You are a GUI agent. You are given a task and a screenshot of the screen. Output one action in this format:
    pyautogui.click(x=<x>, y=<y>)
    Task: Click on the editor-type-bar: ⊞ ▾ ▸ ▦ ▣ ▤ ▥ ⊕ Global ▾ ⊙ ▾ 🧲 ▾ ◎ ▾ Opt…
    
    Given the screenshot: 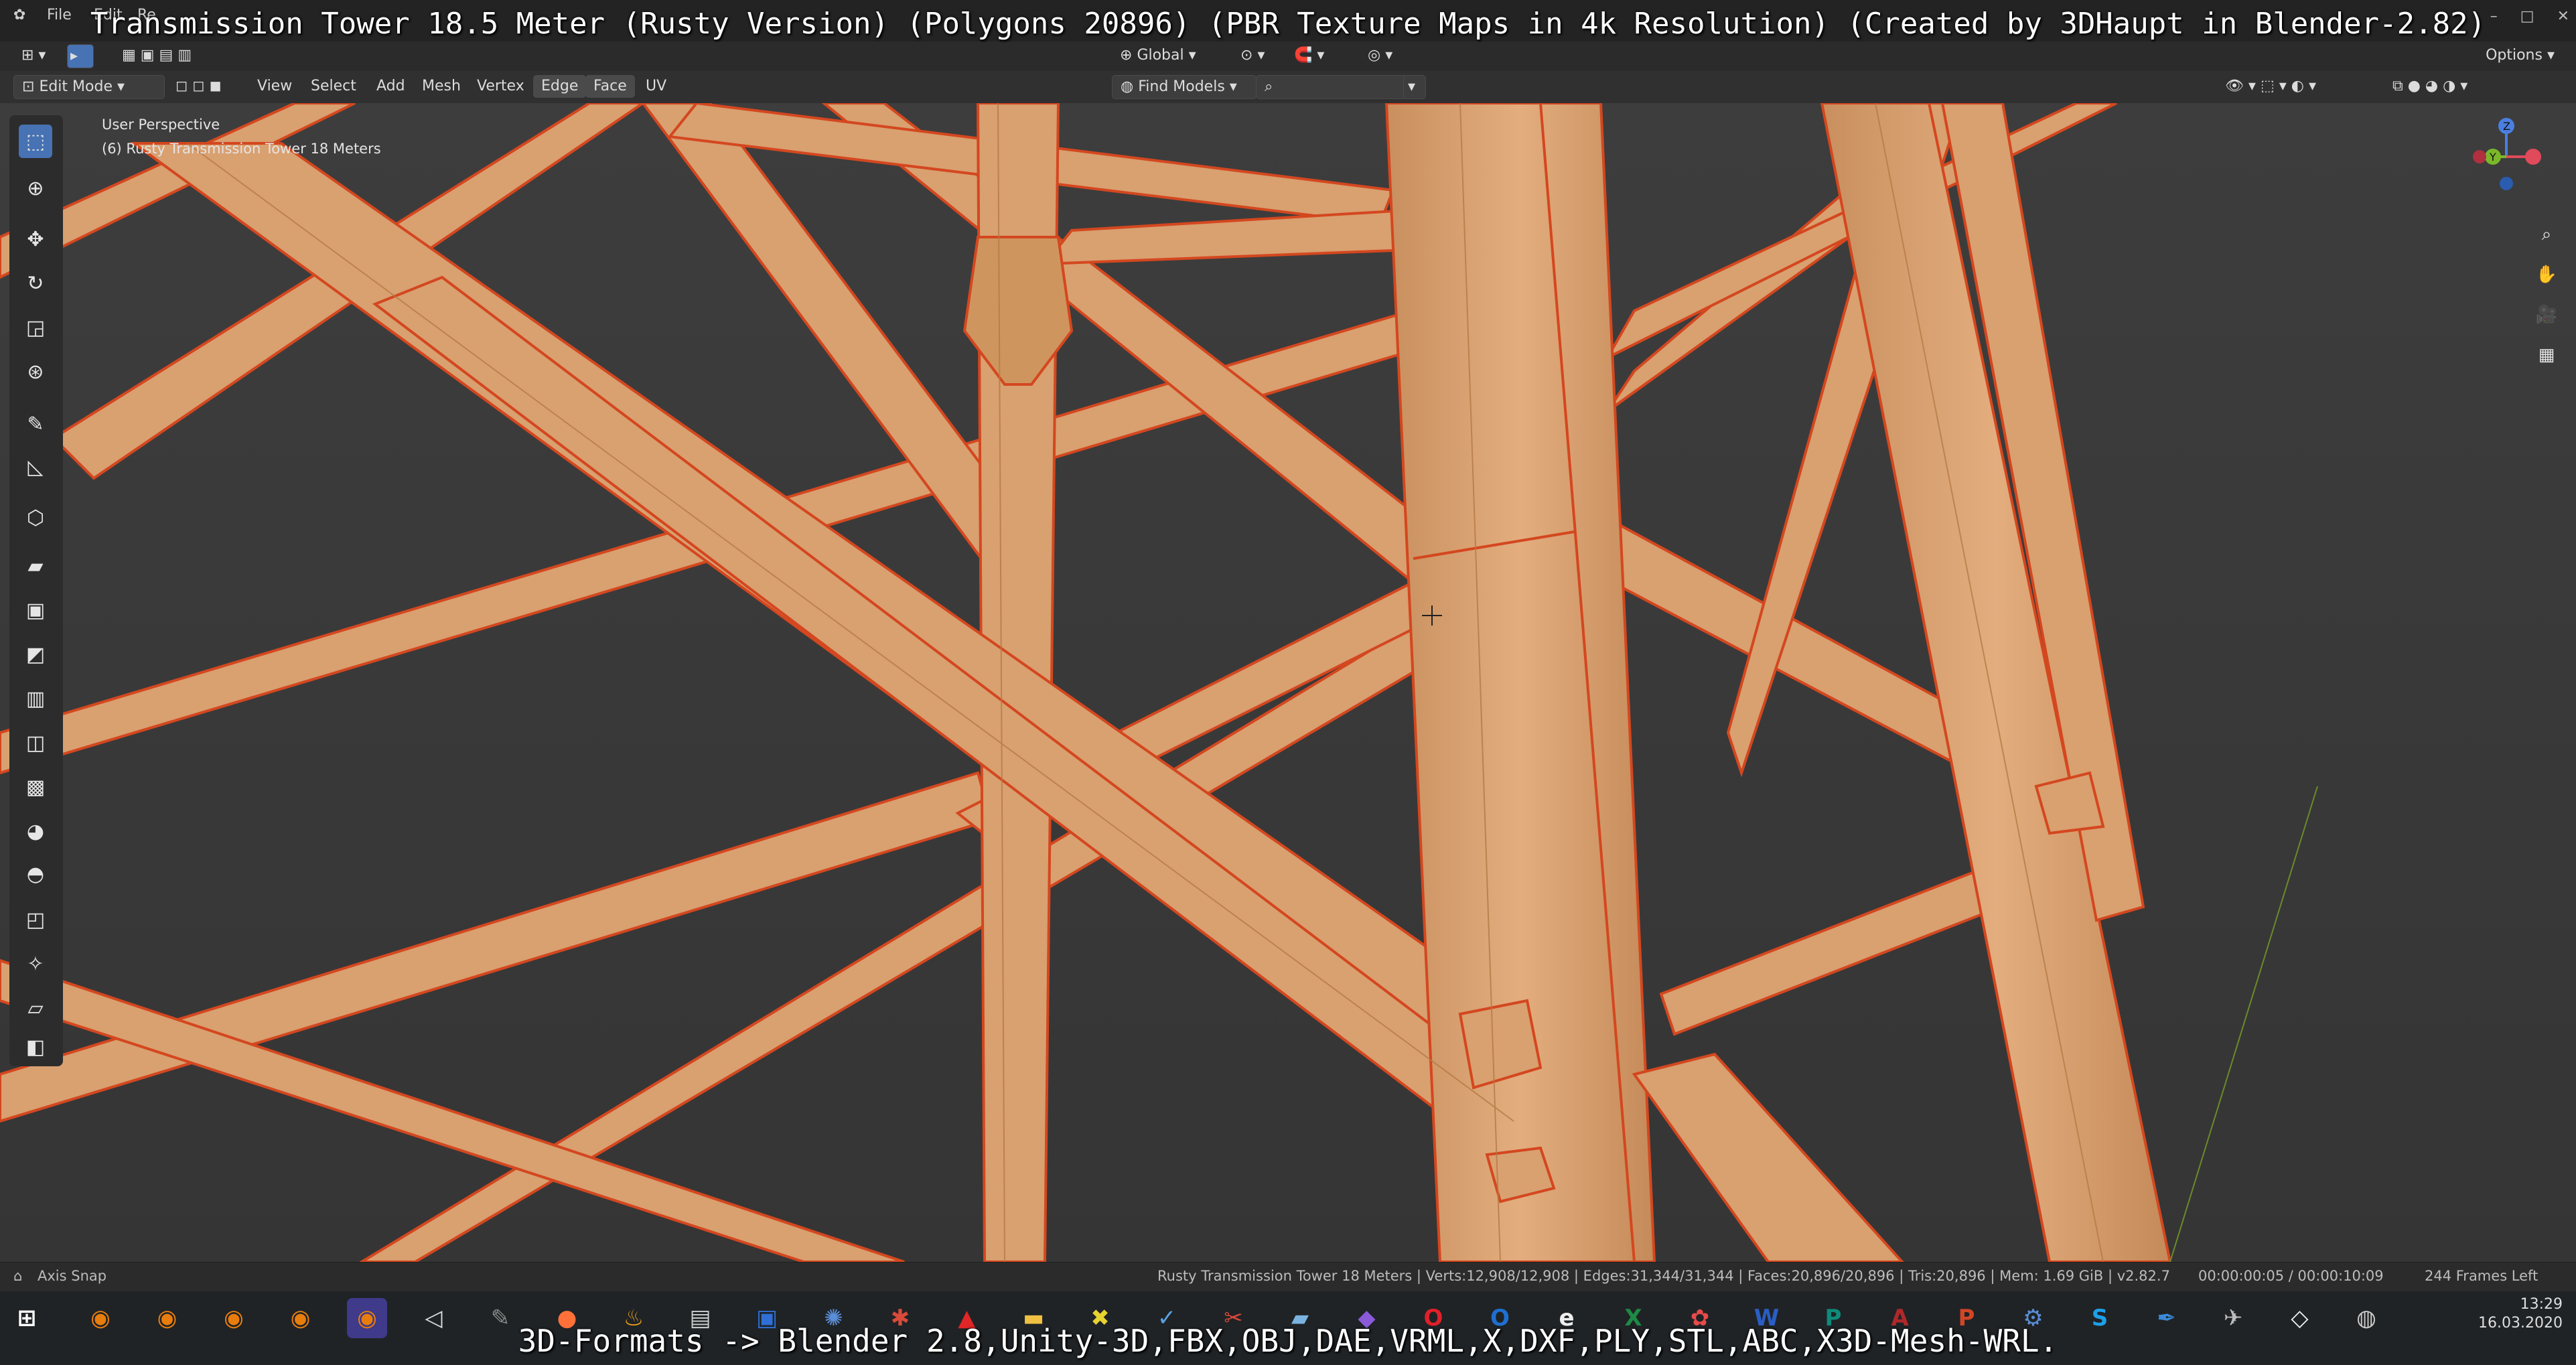 What is the action you would take?
    pyautogui.click(x=1288, y=56)
    